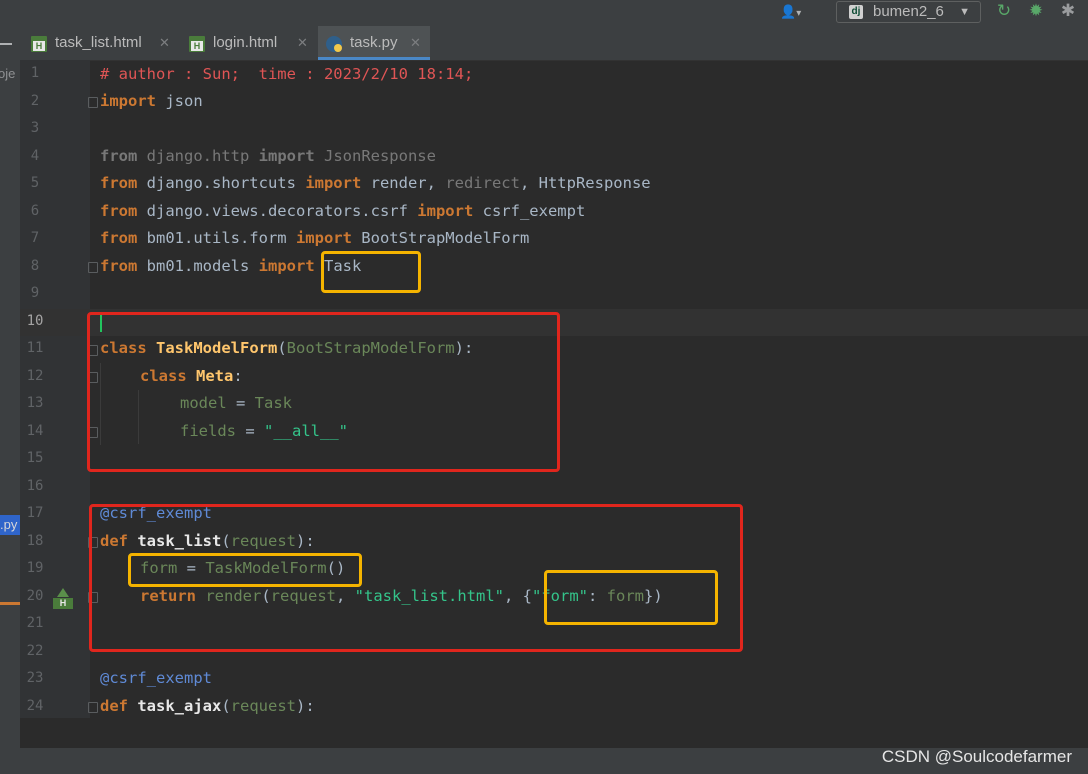 This screenshot has width=1088, height=774. I want to click on debug-bug-icon: ✹, so click(1036, 11).